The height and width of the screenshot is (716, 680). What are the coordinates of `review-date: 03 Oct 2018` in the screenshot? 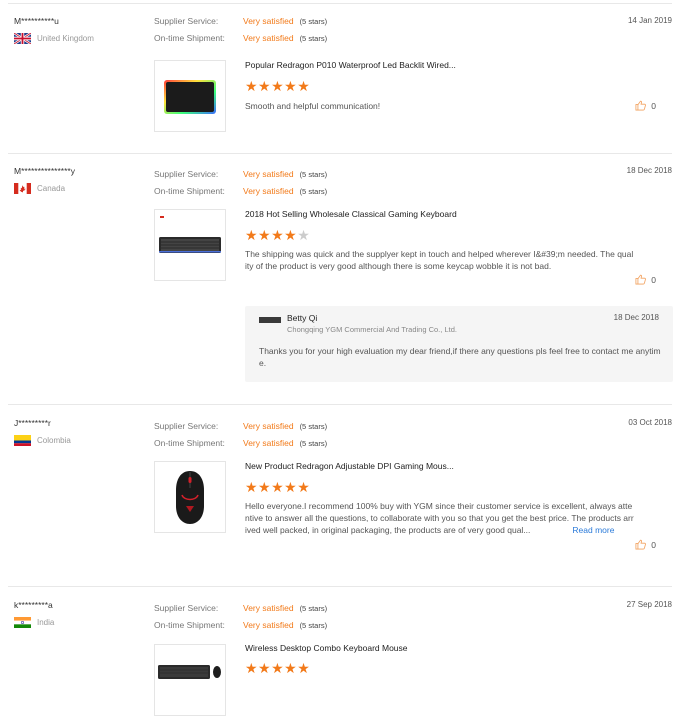 It's located at (650, 422).